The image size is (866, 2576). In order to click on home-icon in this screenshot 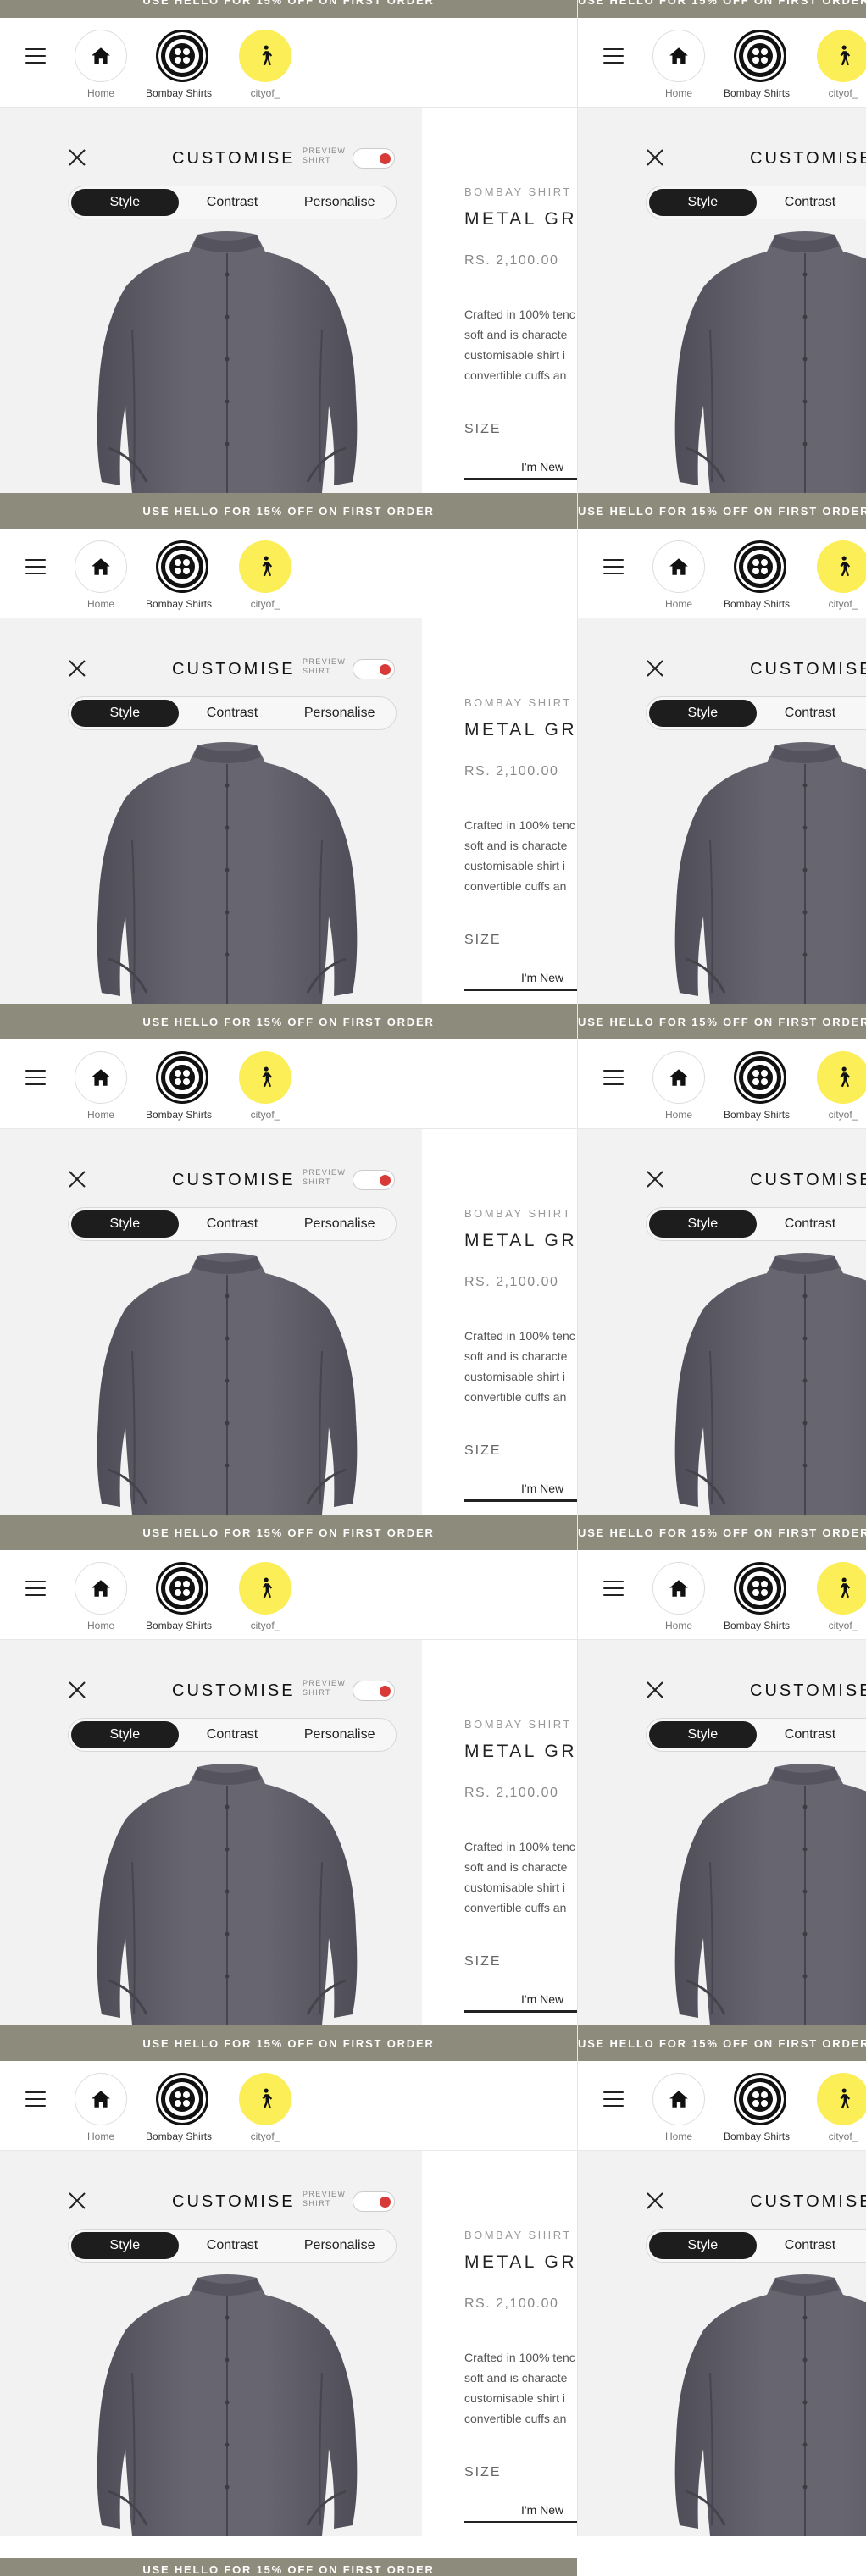, I will do `click(101, 2099)`.